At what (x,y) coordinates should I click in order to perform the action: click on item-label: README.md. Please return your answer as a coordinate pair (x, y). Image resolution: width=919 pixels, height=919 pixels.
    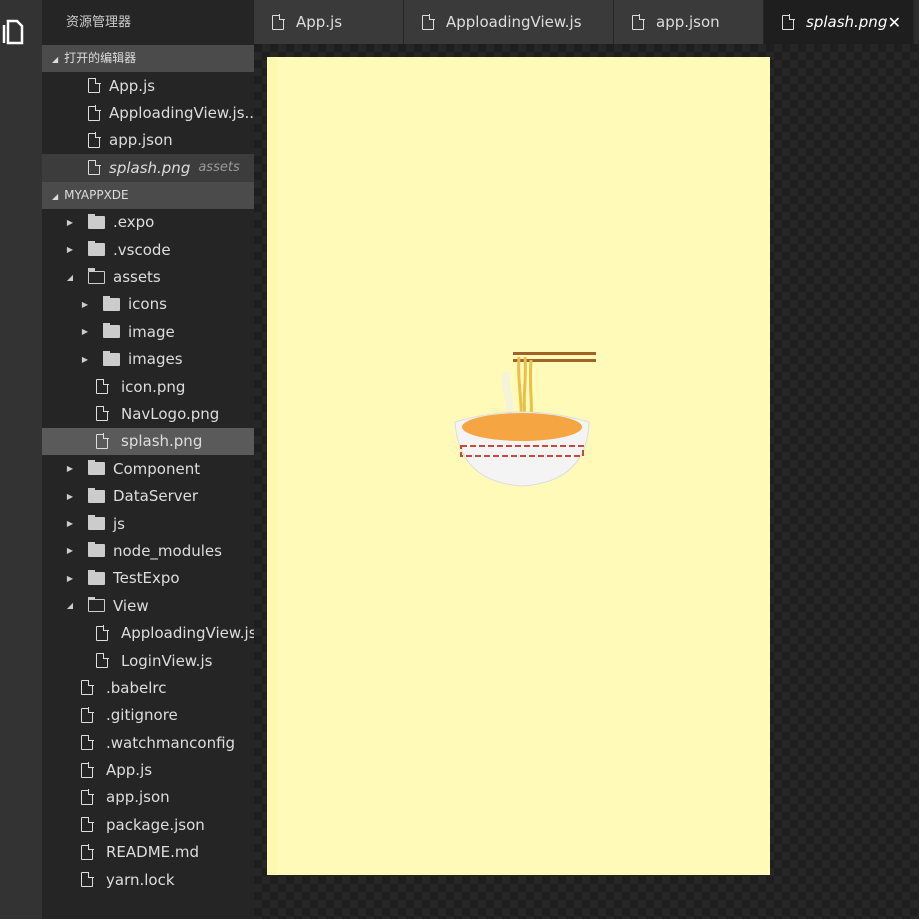
    Looking at the image, I should click on (153, 852).